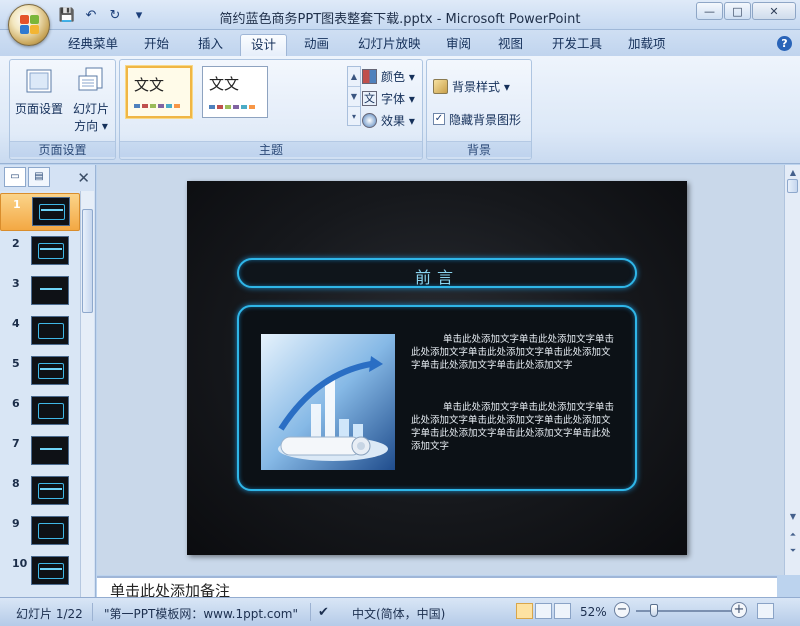 Image resolution: width=800 pixels, height=626 pixels. Describe the element at coordinates (39, 81) in the screenshot. I see `page-setup-icon` at that location.